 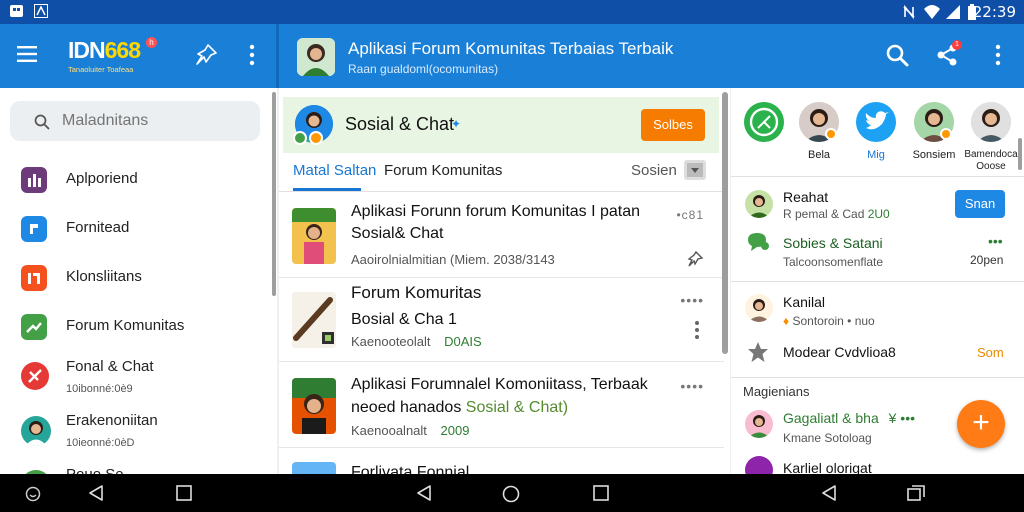 What do you see at coordinates (135, 232) in the screenshot?
I see `sidebar-item-fornitead: Fornitead` at bounding box center [135, 232].